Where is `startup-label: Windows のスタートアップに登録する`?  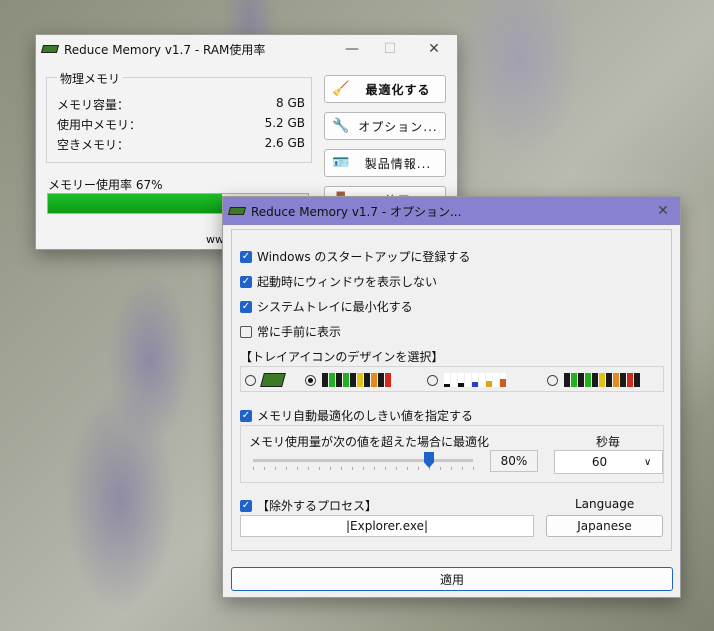 startup-label: Windows のスタートアップに登録する is located at coordinates (364, 257).